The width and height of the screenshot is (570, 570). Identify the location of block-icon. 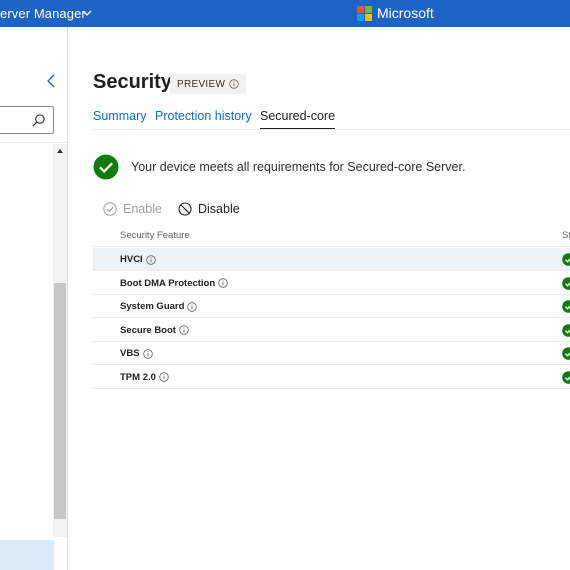
(185, 209).